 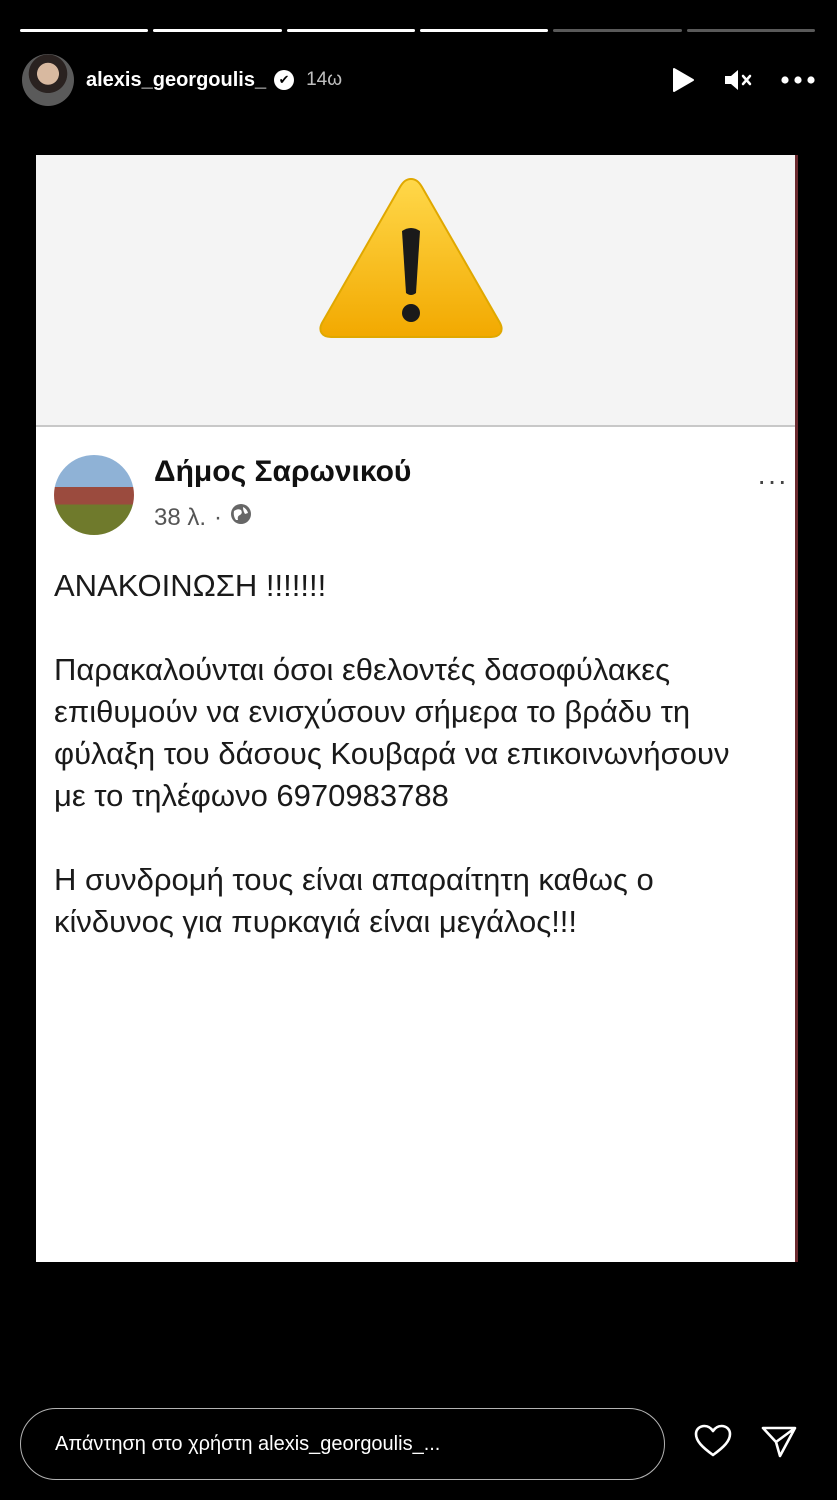 What do you see at coordinates (683, 80) in the screenshot?
I see `play-icon` at bounding box center [683, 80].